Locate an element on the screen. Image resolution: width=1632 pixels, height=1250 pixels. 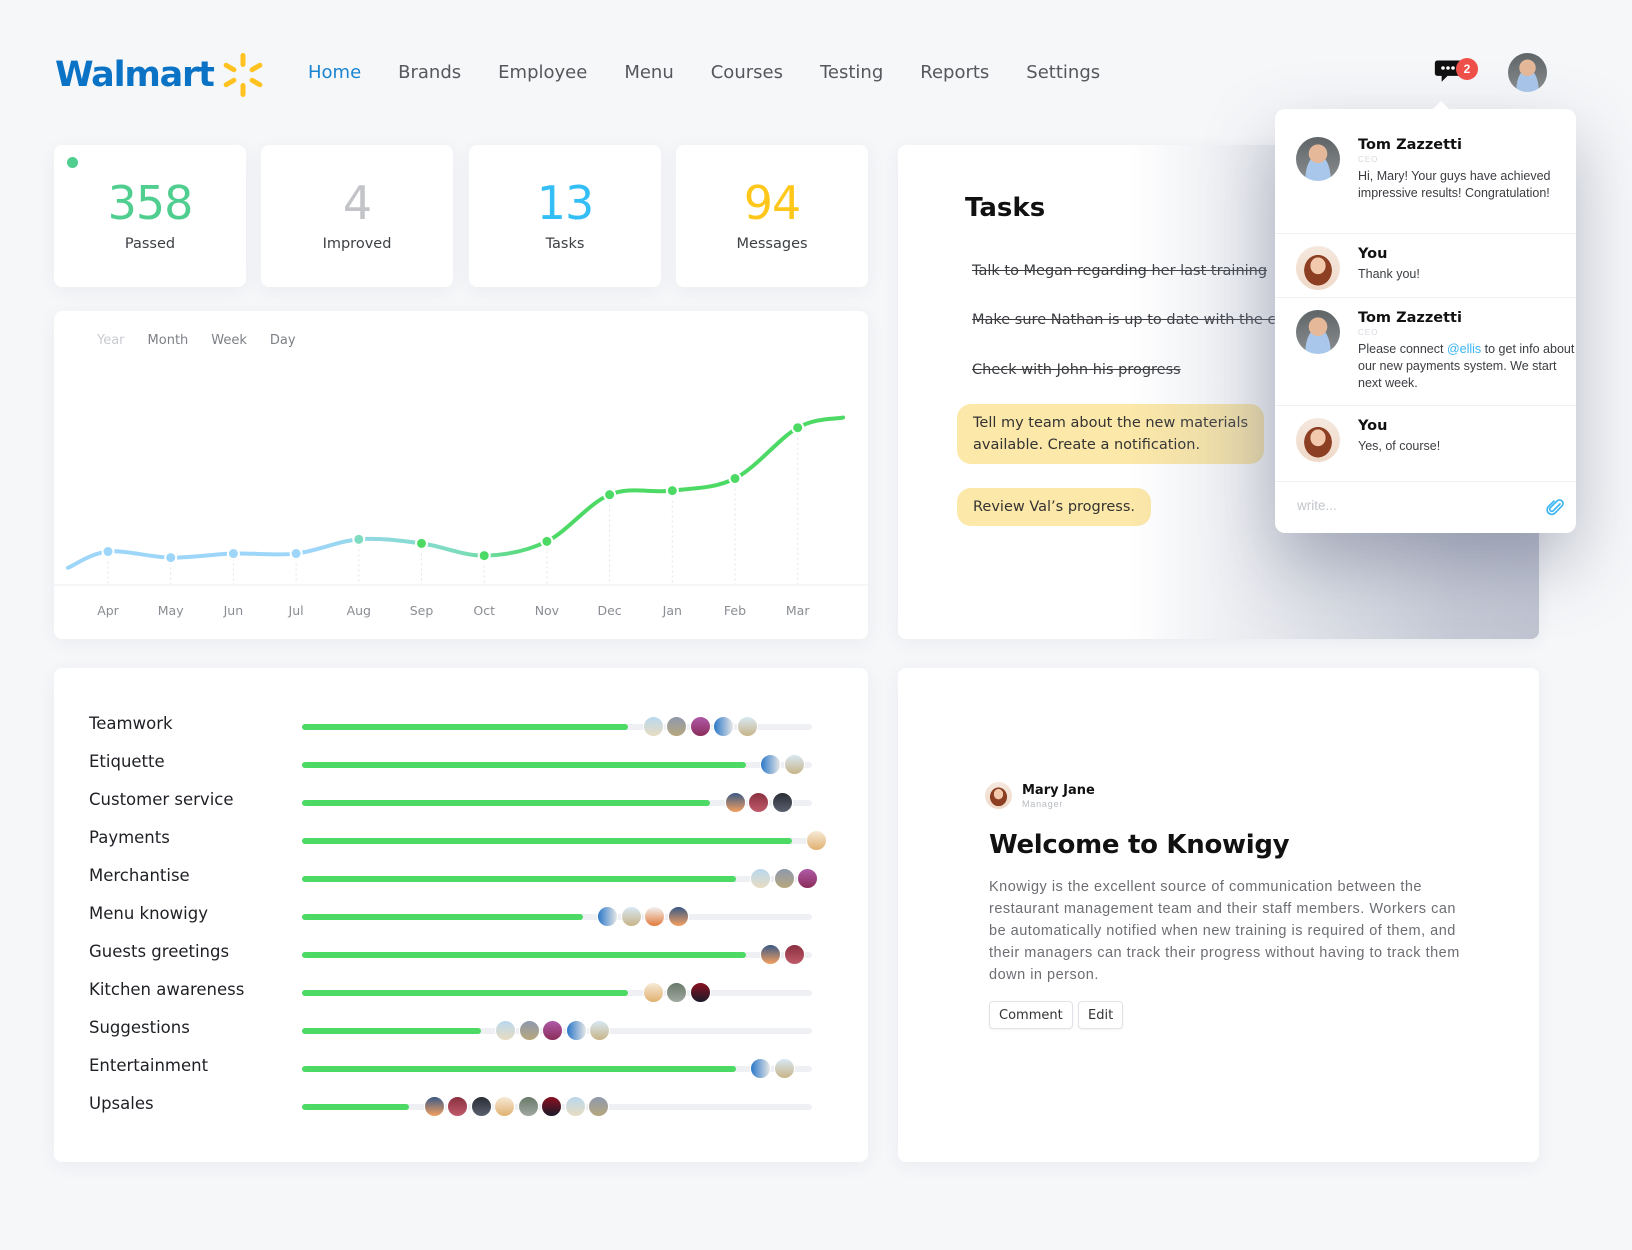
mention-link: @ellis is located at coordinates (1464, 349).